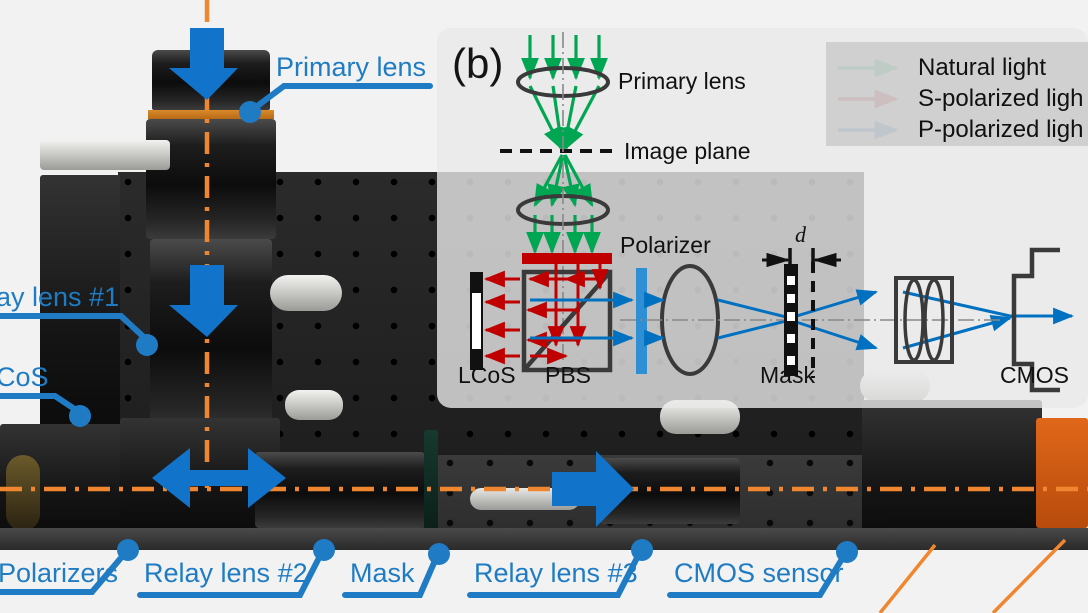 The height and width of the screenshot is (613, 1088). What do you see at coordinates (800, 234) in the screenshot?
I see `schematic-label-gap-d: d` at bounding box center [800, 234].